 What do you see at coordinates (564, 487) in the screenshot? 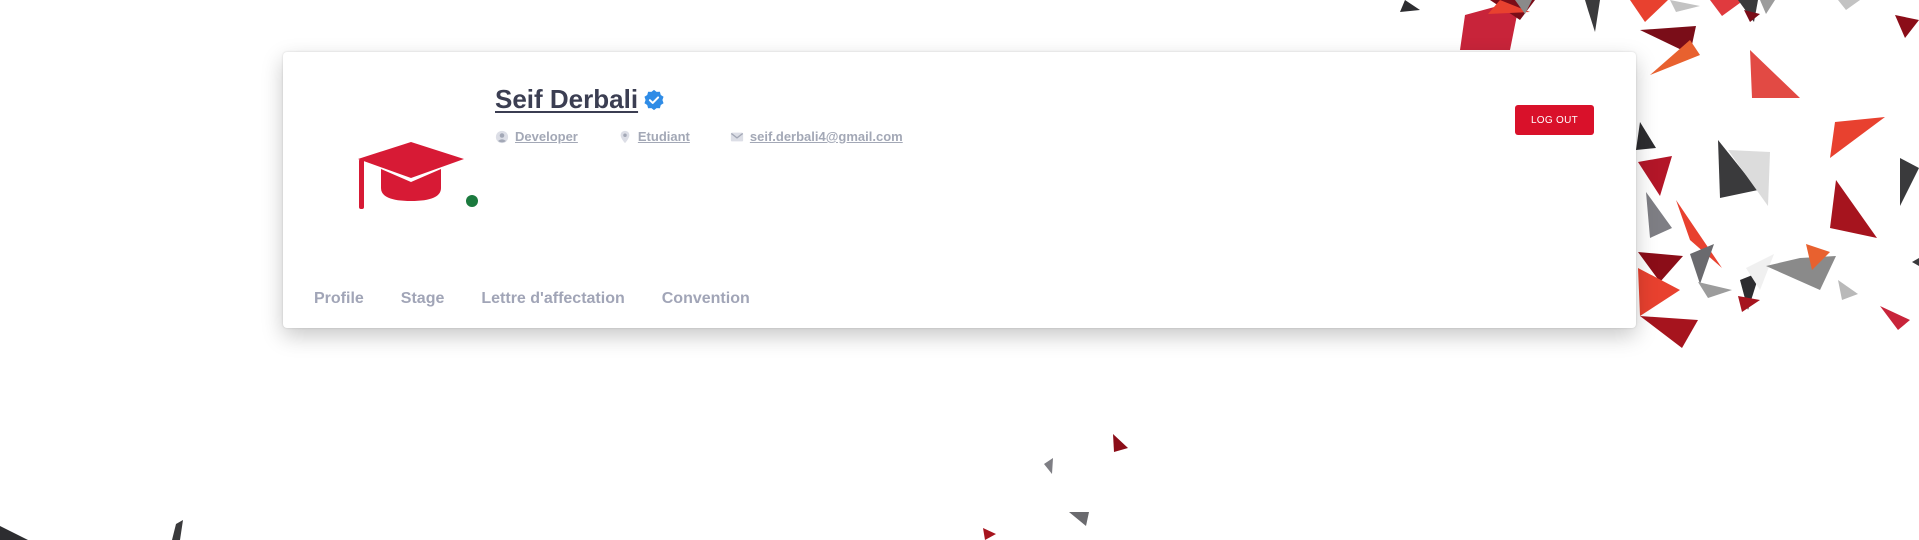
I see `triangle-cluster-bottom` at bounding box center [564, 487].